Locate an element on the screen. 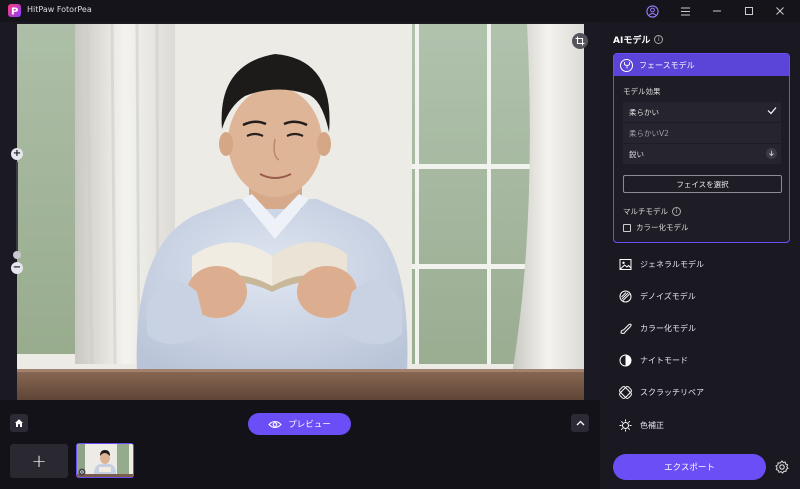 The height and width of the screenshot is (489, 800). colorize-checkbox is located at coordinates (627, 227).